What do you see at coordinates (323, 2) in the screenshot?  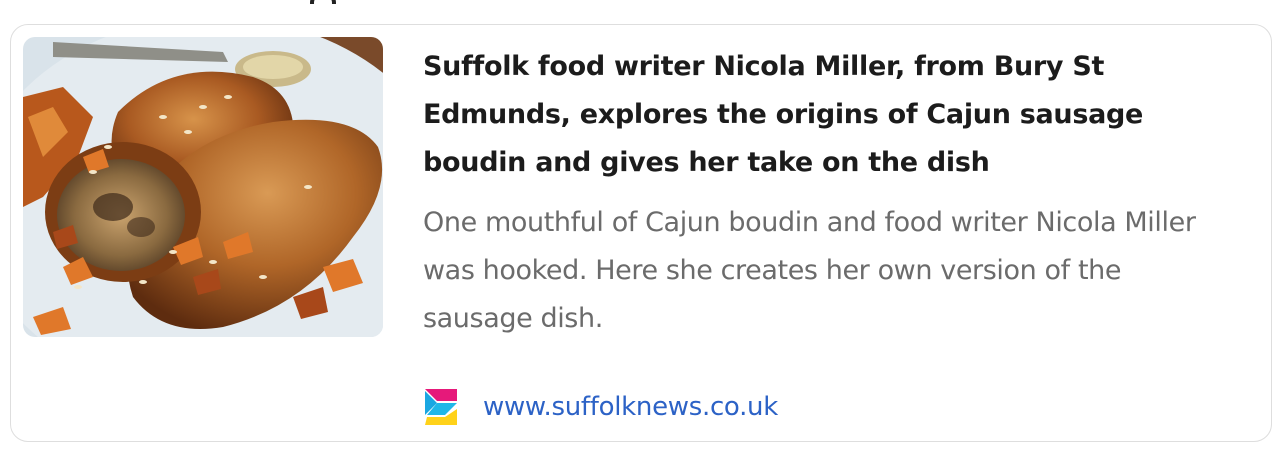 I see `cropped-glyph` at bounding box center [323, 2].